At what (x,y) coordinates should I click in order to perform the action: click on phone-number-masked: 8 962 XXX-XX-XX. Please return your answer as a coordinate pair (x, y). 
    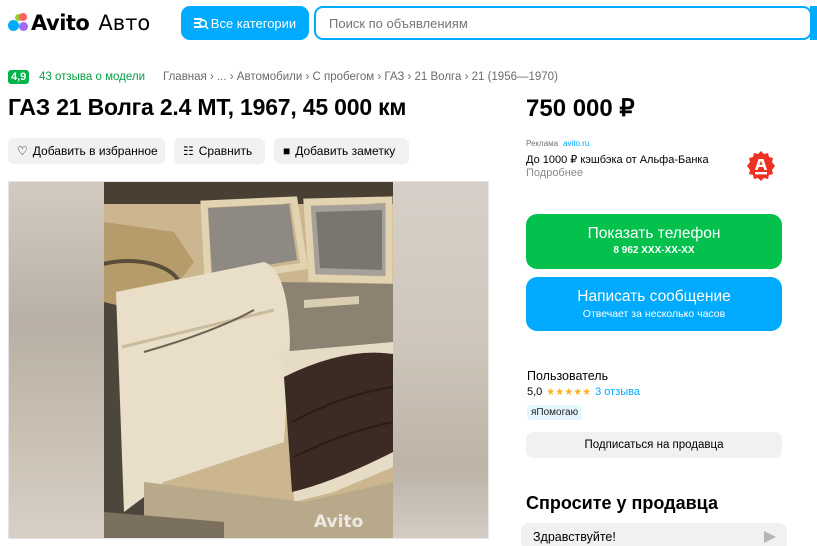
    Looking at the image, I should click on (654, 250).